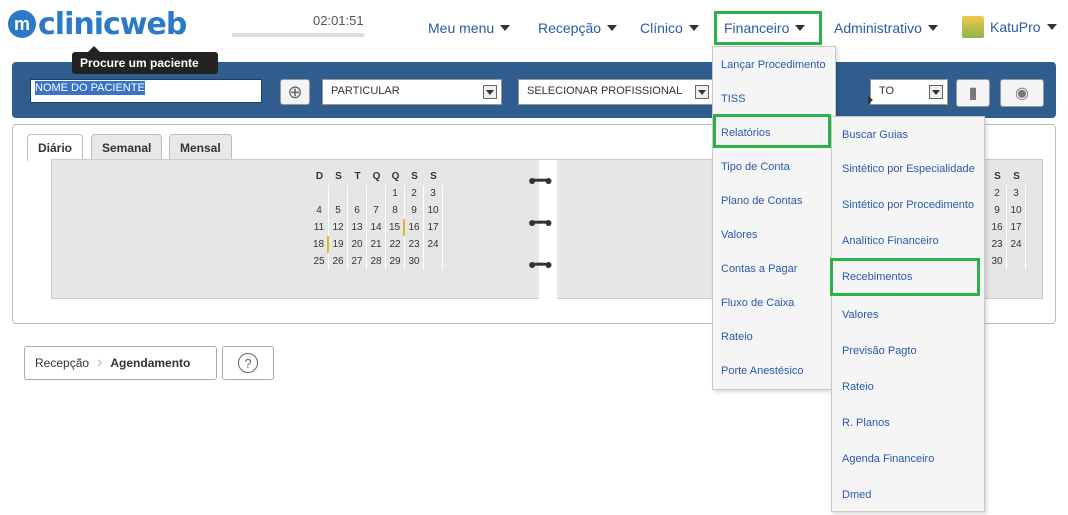  I want to click on calendar-day-today: 15, so click(395, 227).